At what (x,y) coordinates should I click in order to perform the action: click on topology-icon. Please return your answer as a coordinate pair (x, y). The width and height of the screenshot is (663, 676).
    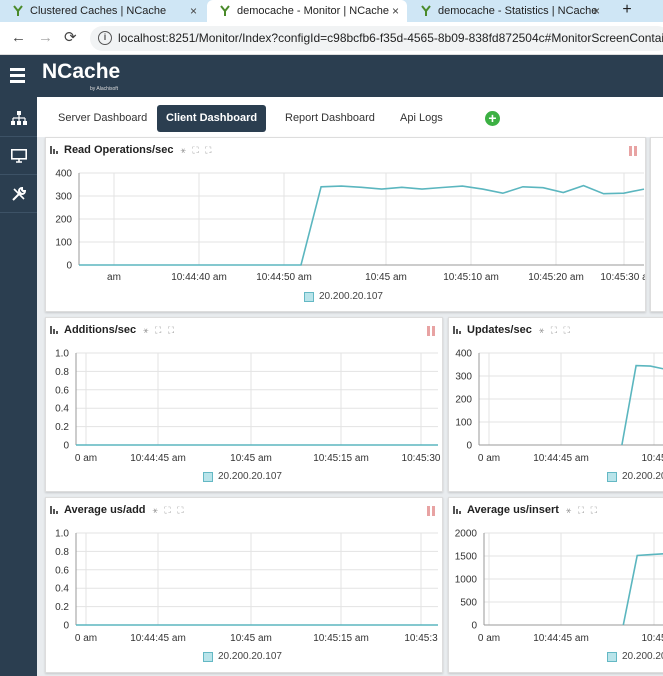
    Looking at the image, I should click on (18, 117).